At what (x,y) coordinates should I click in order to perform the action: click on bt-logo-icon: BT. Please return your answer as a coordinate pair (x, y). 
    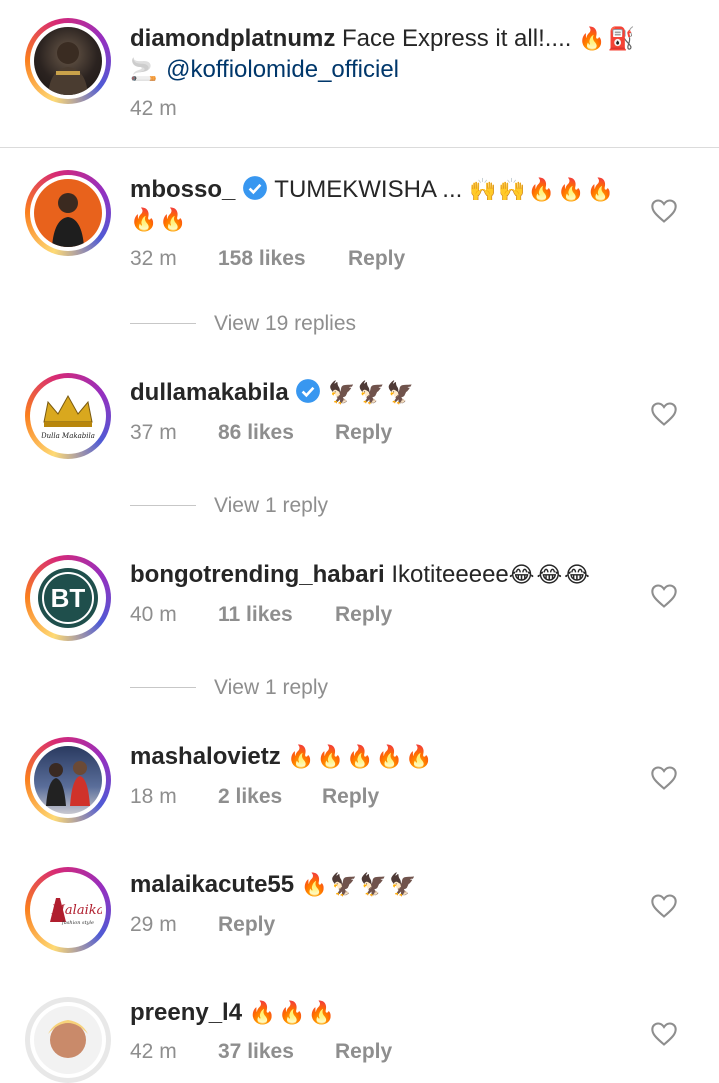
    Looking at the image, I should click on (68, 598).